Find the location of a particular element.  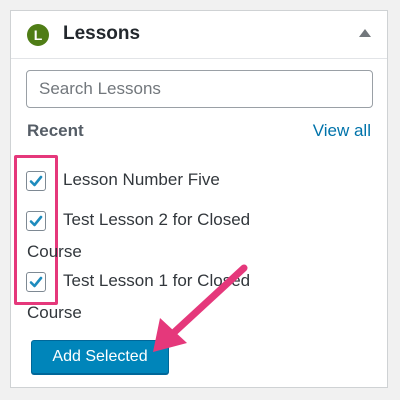

add-selected-button: Add Selected is located at coordinates (100, 357).